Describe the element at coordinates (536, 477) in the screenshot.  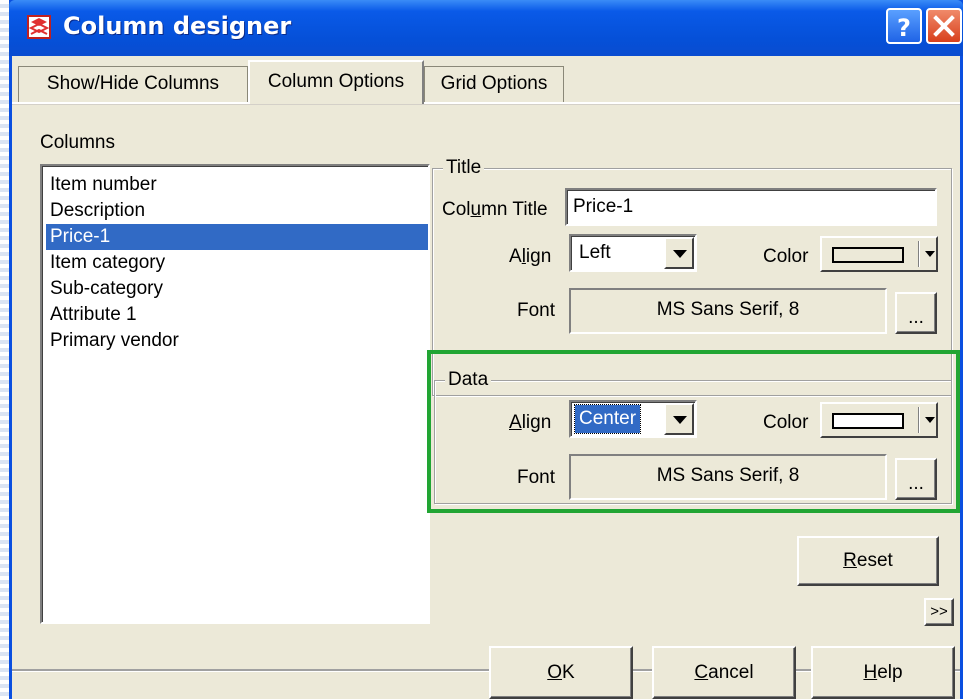
I see `data-font-label: Font` at that location.